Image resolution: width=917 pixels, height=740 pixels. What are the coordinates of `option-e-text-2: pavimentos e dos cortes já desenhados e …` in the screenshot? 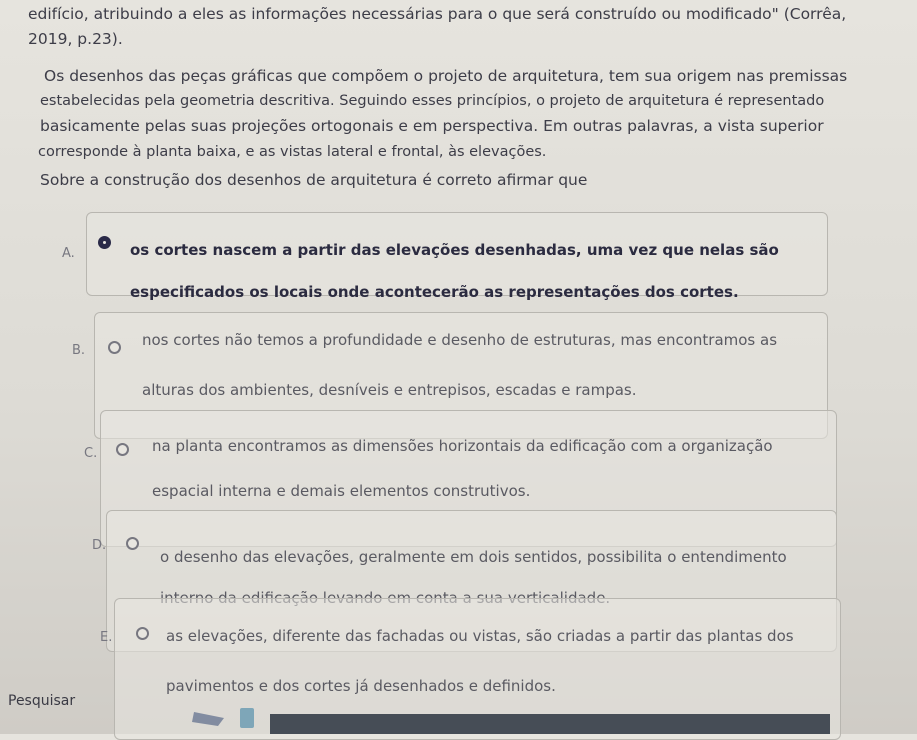 It's located at (361, 686).